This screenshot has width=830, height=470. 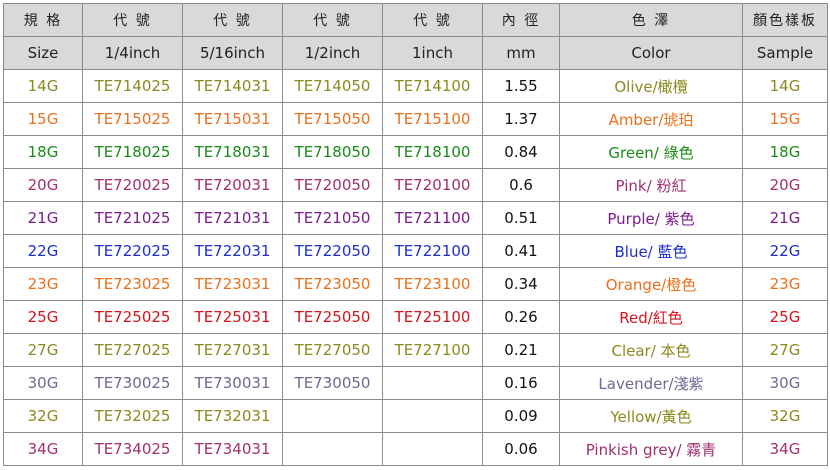 What do you see at coordinates (521, 185) in the screenshot?
I see `inner-diameter-cell: 0.6` at bounding box center [521, 185].